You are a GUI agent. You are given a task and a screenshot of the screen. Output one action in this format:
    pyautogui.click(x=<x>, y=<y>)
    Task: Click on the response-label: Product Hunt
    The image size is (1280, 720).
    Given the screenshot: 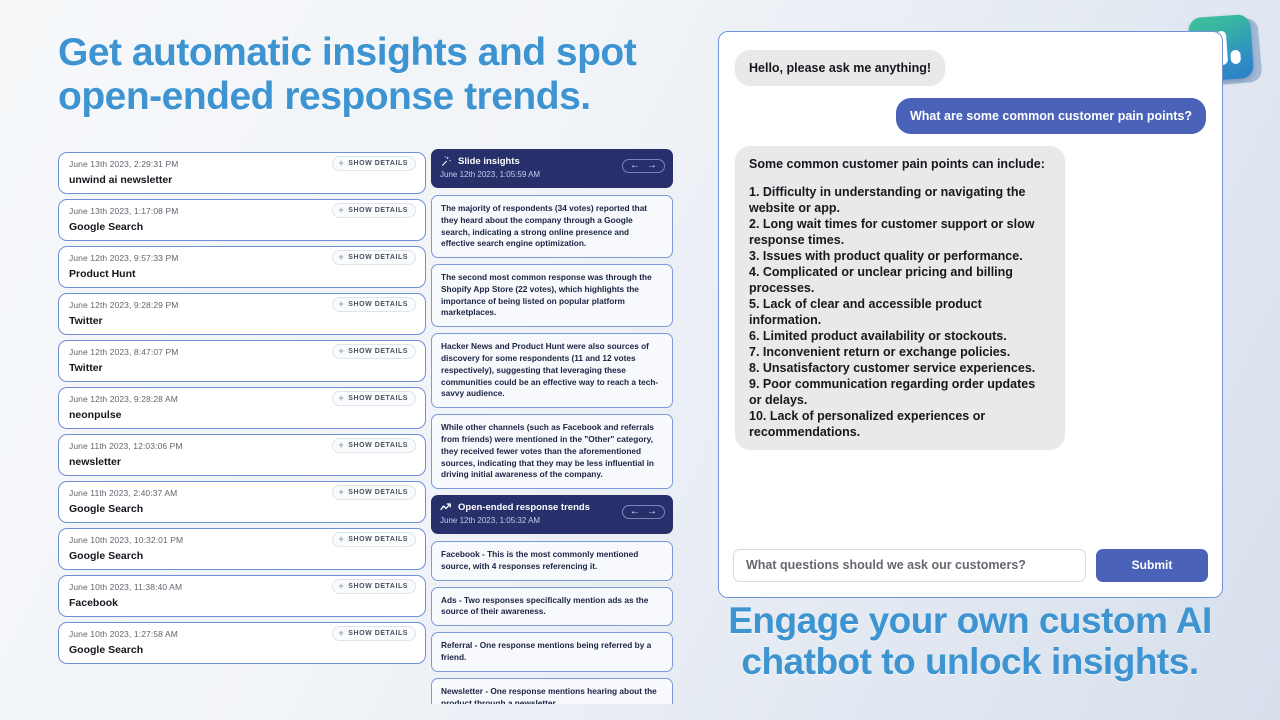 What is the action you would take?
    pyautogui.click(x=102, y=274)
    